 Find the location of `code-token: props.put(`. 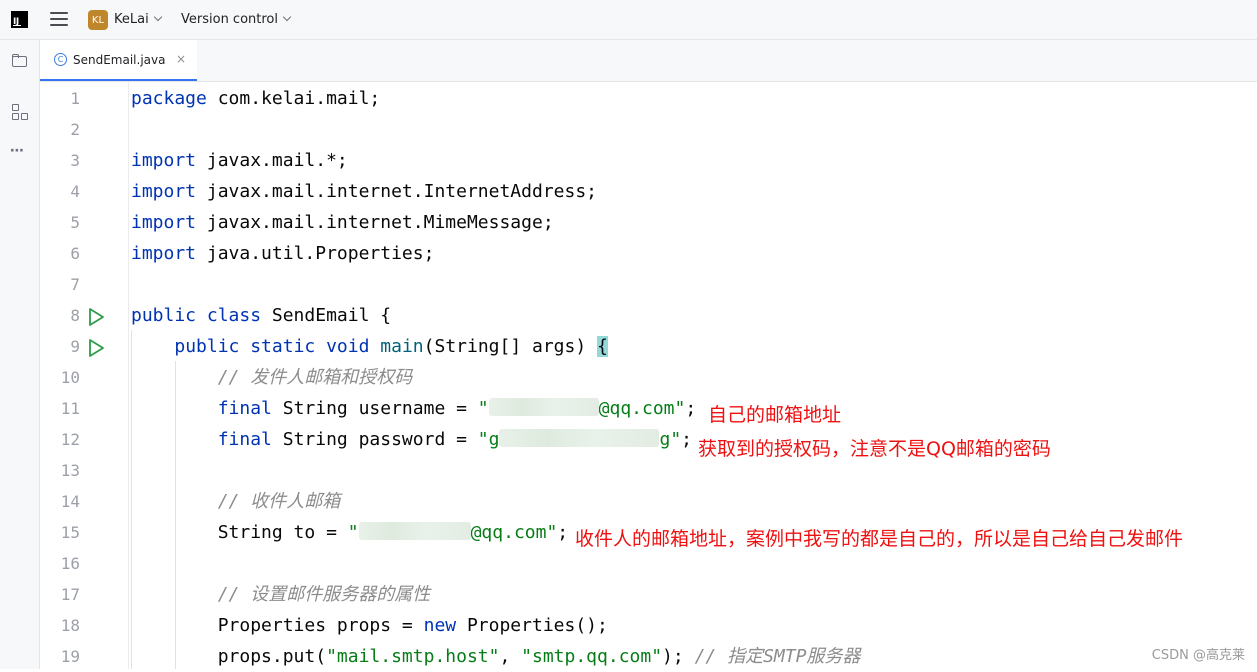

code-token: props.put( is located at coordinates (229, 656).